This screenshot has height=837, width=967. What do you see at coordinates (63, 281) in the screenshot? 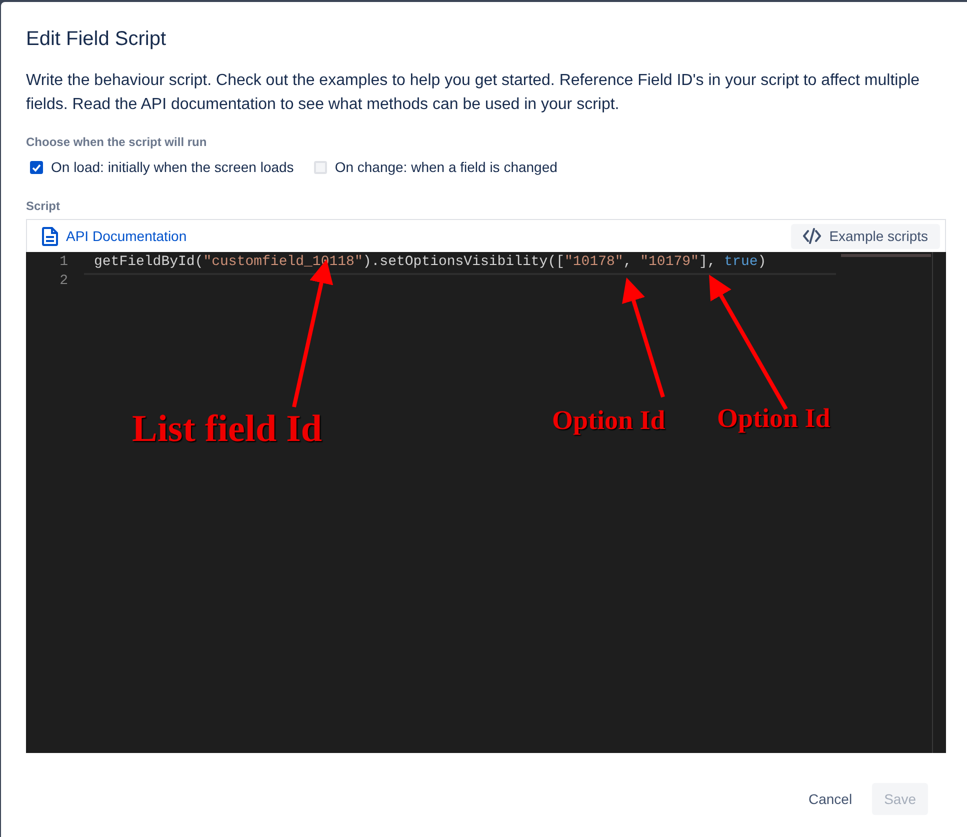
I see `line-number: 2` at bounding box center [63, 281].